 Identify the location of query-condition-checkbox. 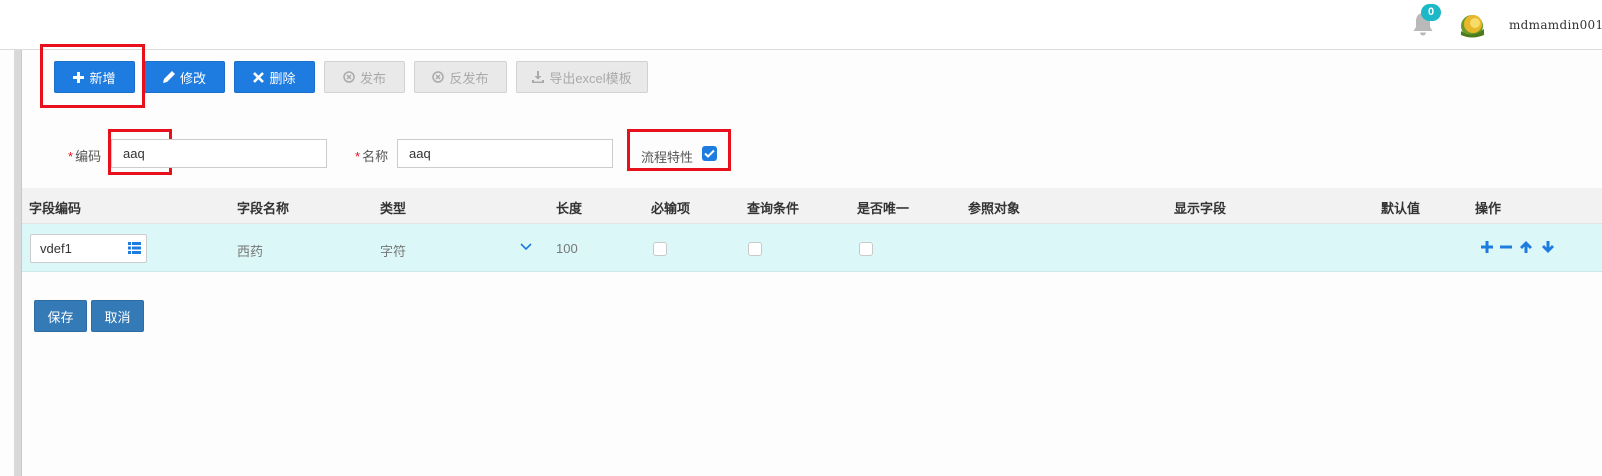
(755, 249).